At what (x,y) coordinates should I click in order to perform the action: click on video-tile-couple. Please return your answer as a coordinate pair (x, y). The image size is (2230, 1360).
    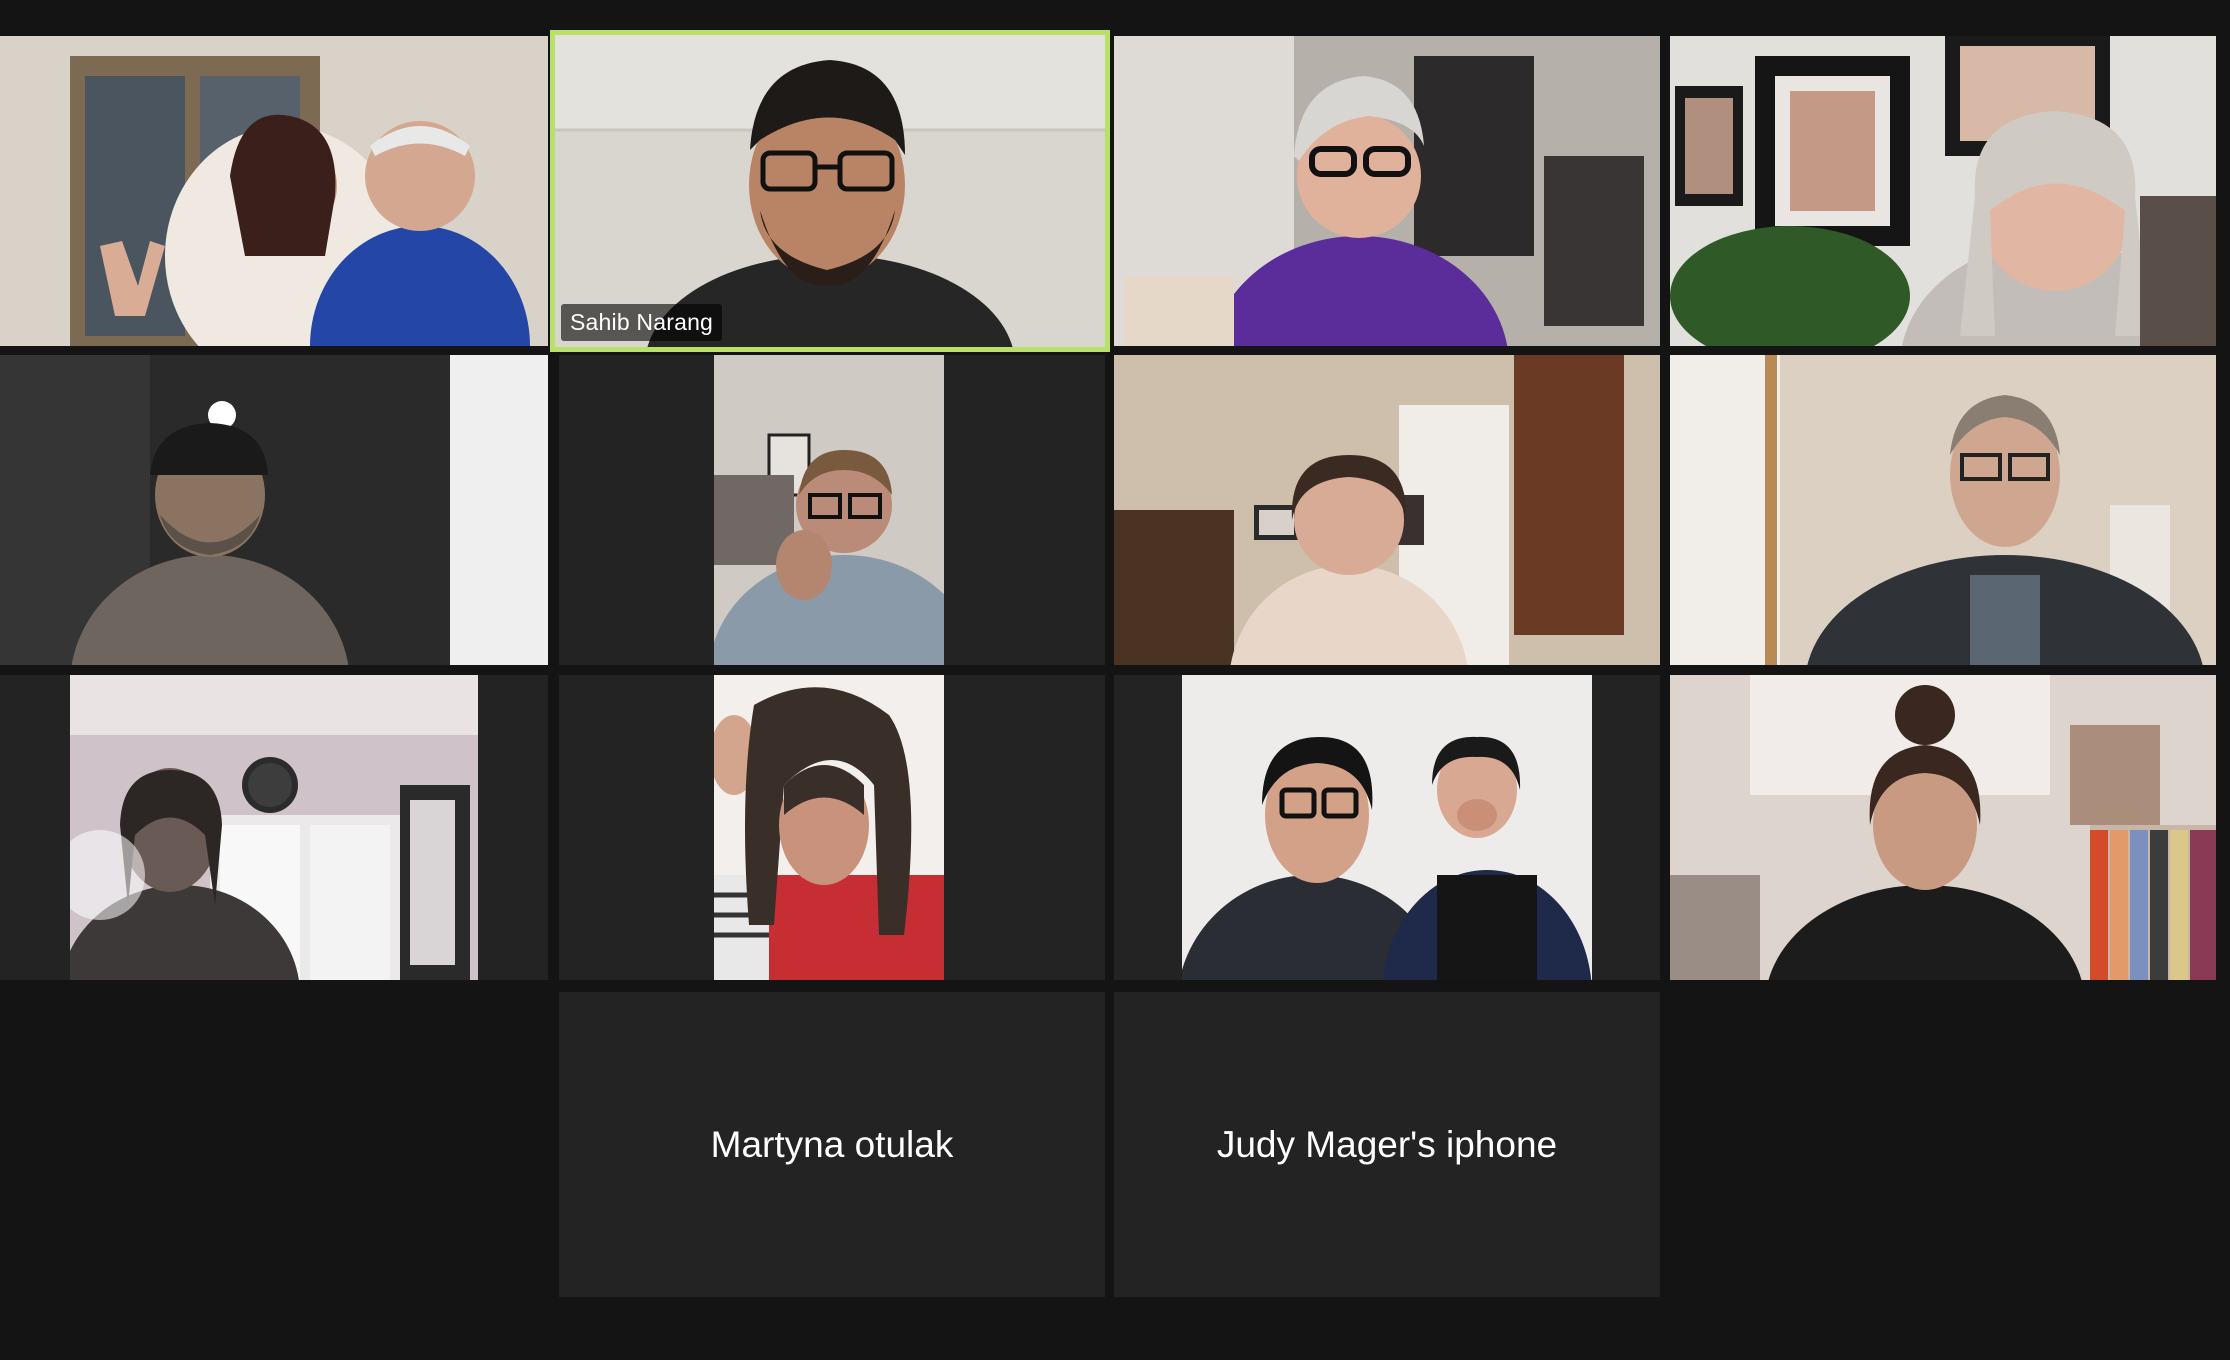
    Looking at the image, I should click on (274, 191).